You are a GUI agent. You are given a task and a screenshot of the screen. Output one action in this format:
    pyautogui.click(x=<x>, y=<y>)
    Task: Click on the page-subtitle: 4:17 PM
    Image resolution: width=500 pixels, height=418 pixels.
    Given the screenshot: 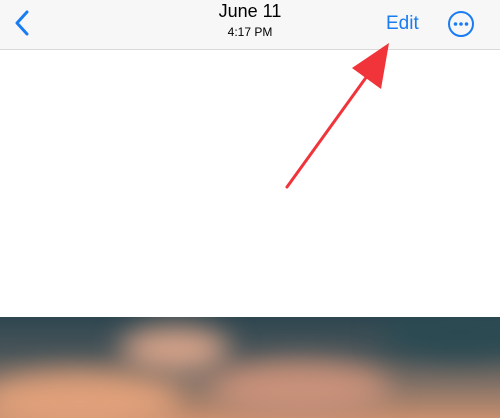 What is the action you would take?
    pyautogui.click(x=250, y=32)
    